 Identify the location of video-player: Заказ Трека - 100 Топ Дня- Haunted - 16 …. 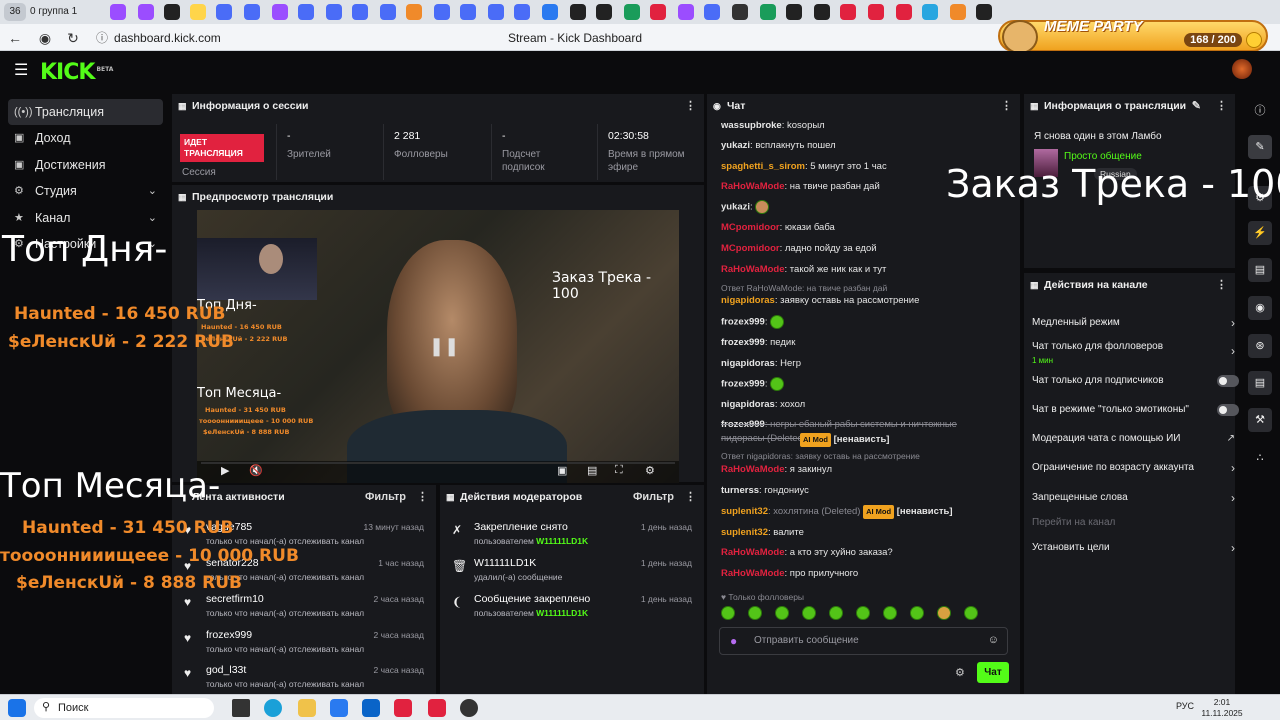
(438, 346).